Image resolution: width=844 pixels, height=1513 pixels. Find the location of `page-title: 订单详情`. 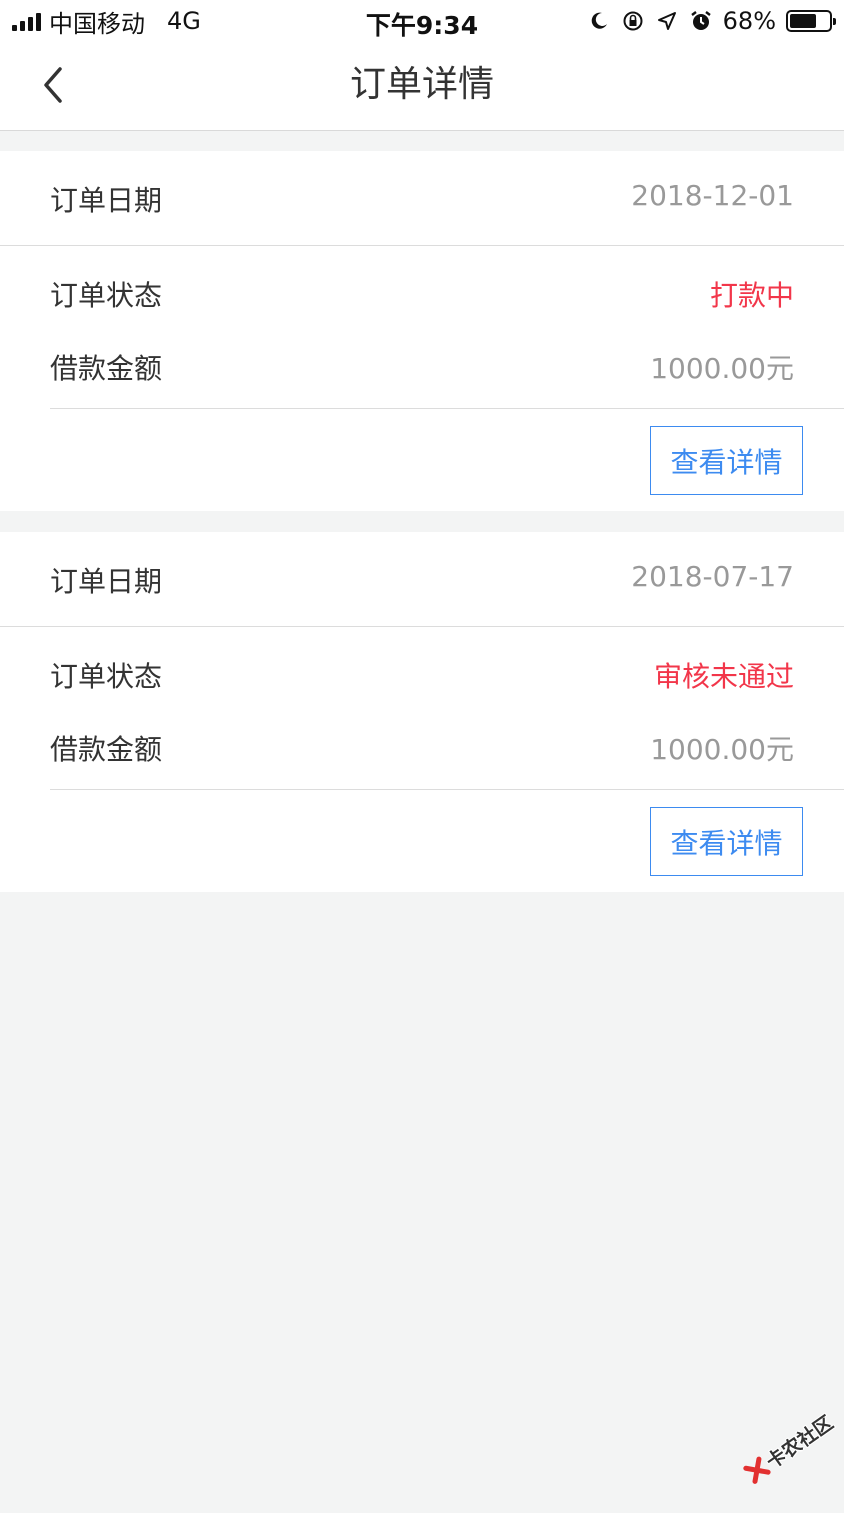

page-title: 订单详情 is located at coordinates (421, 84).